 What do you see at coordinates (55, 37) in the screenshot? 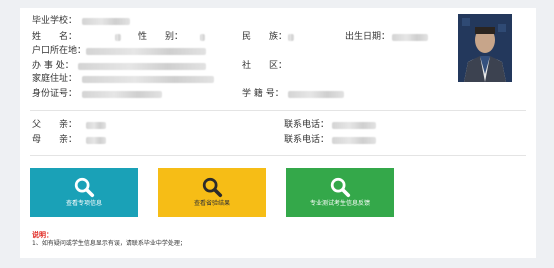
I see `name-label: 姓 名：` at bounding box center [55, 37].